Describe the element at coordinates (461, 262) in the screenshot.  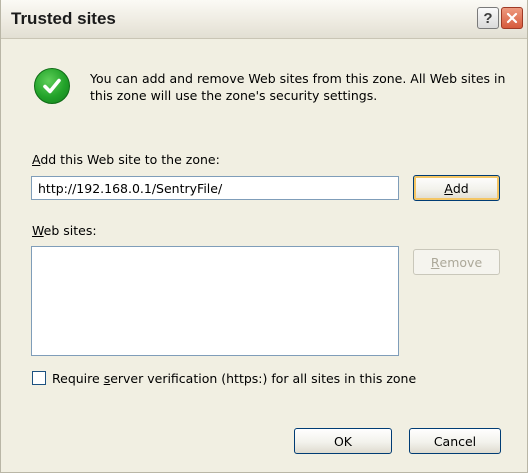
I see `remove-button-text: emove` at that location.